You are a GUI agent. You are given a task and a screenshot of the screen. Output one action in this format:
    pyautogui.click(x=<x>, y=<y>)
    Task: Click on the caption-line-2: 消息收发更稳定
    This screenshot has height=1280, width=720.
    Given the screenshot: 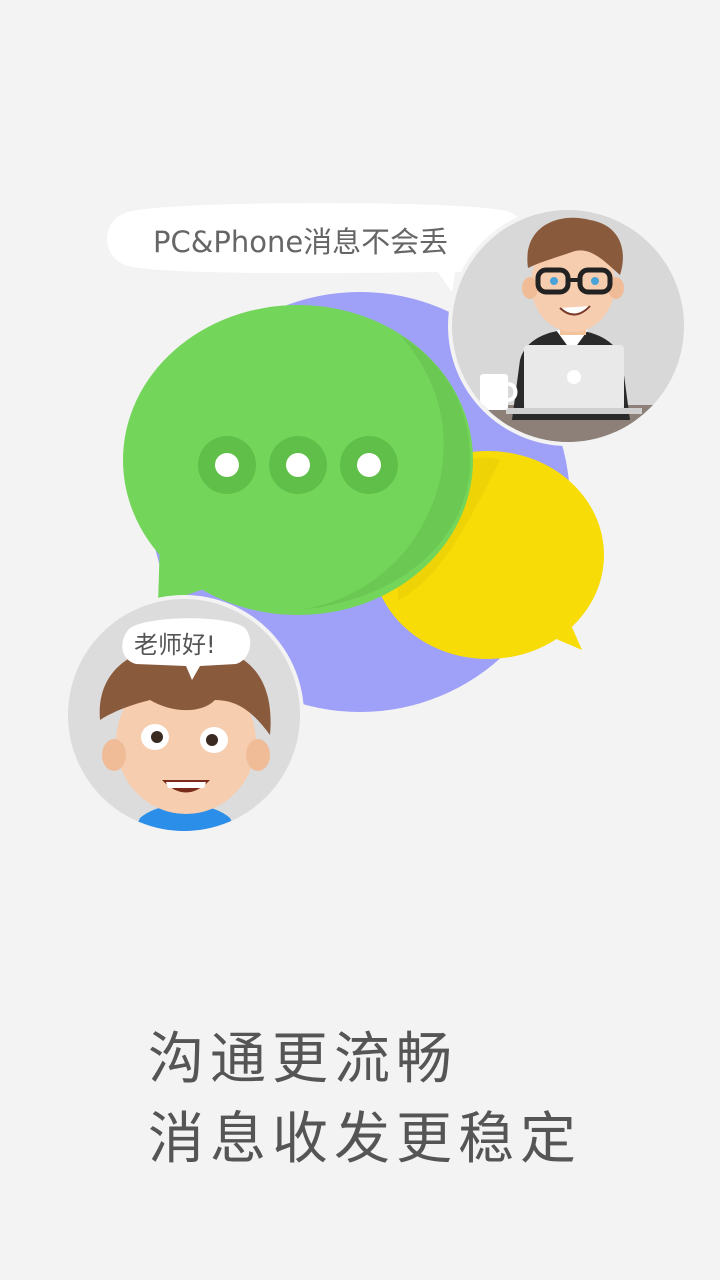 What is the action you would take?
    pyautogui.click(x=365, y=1139)
    